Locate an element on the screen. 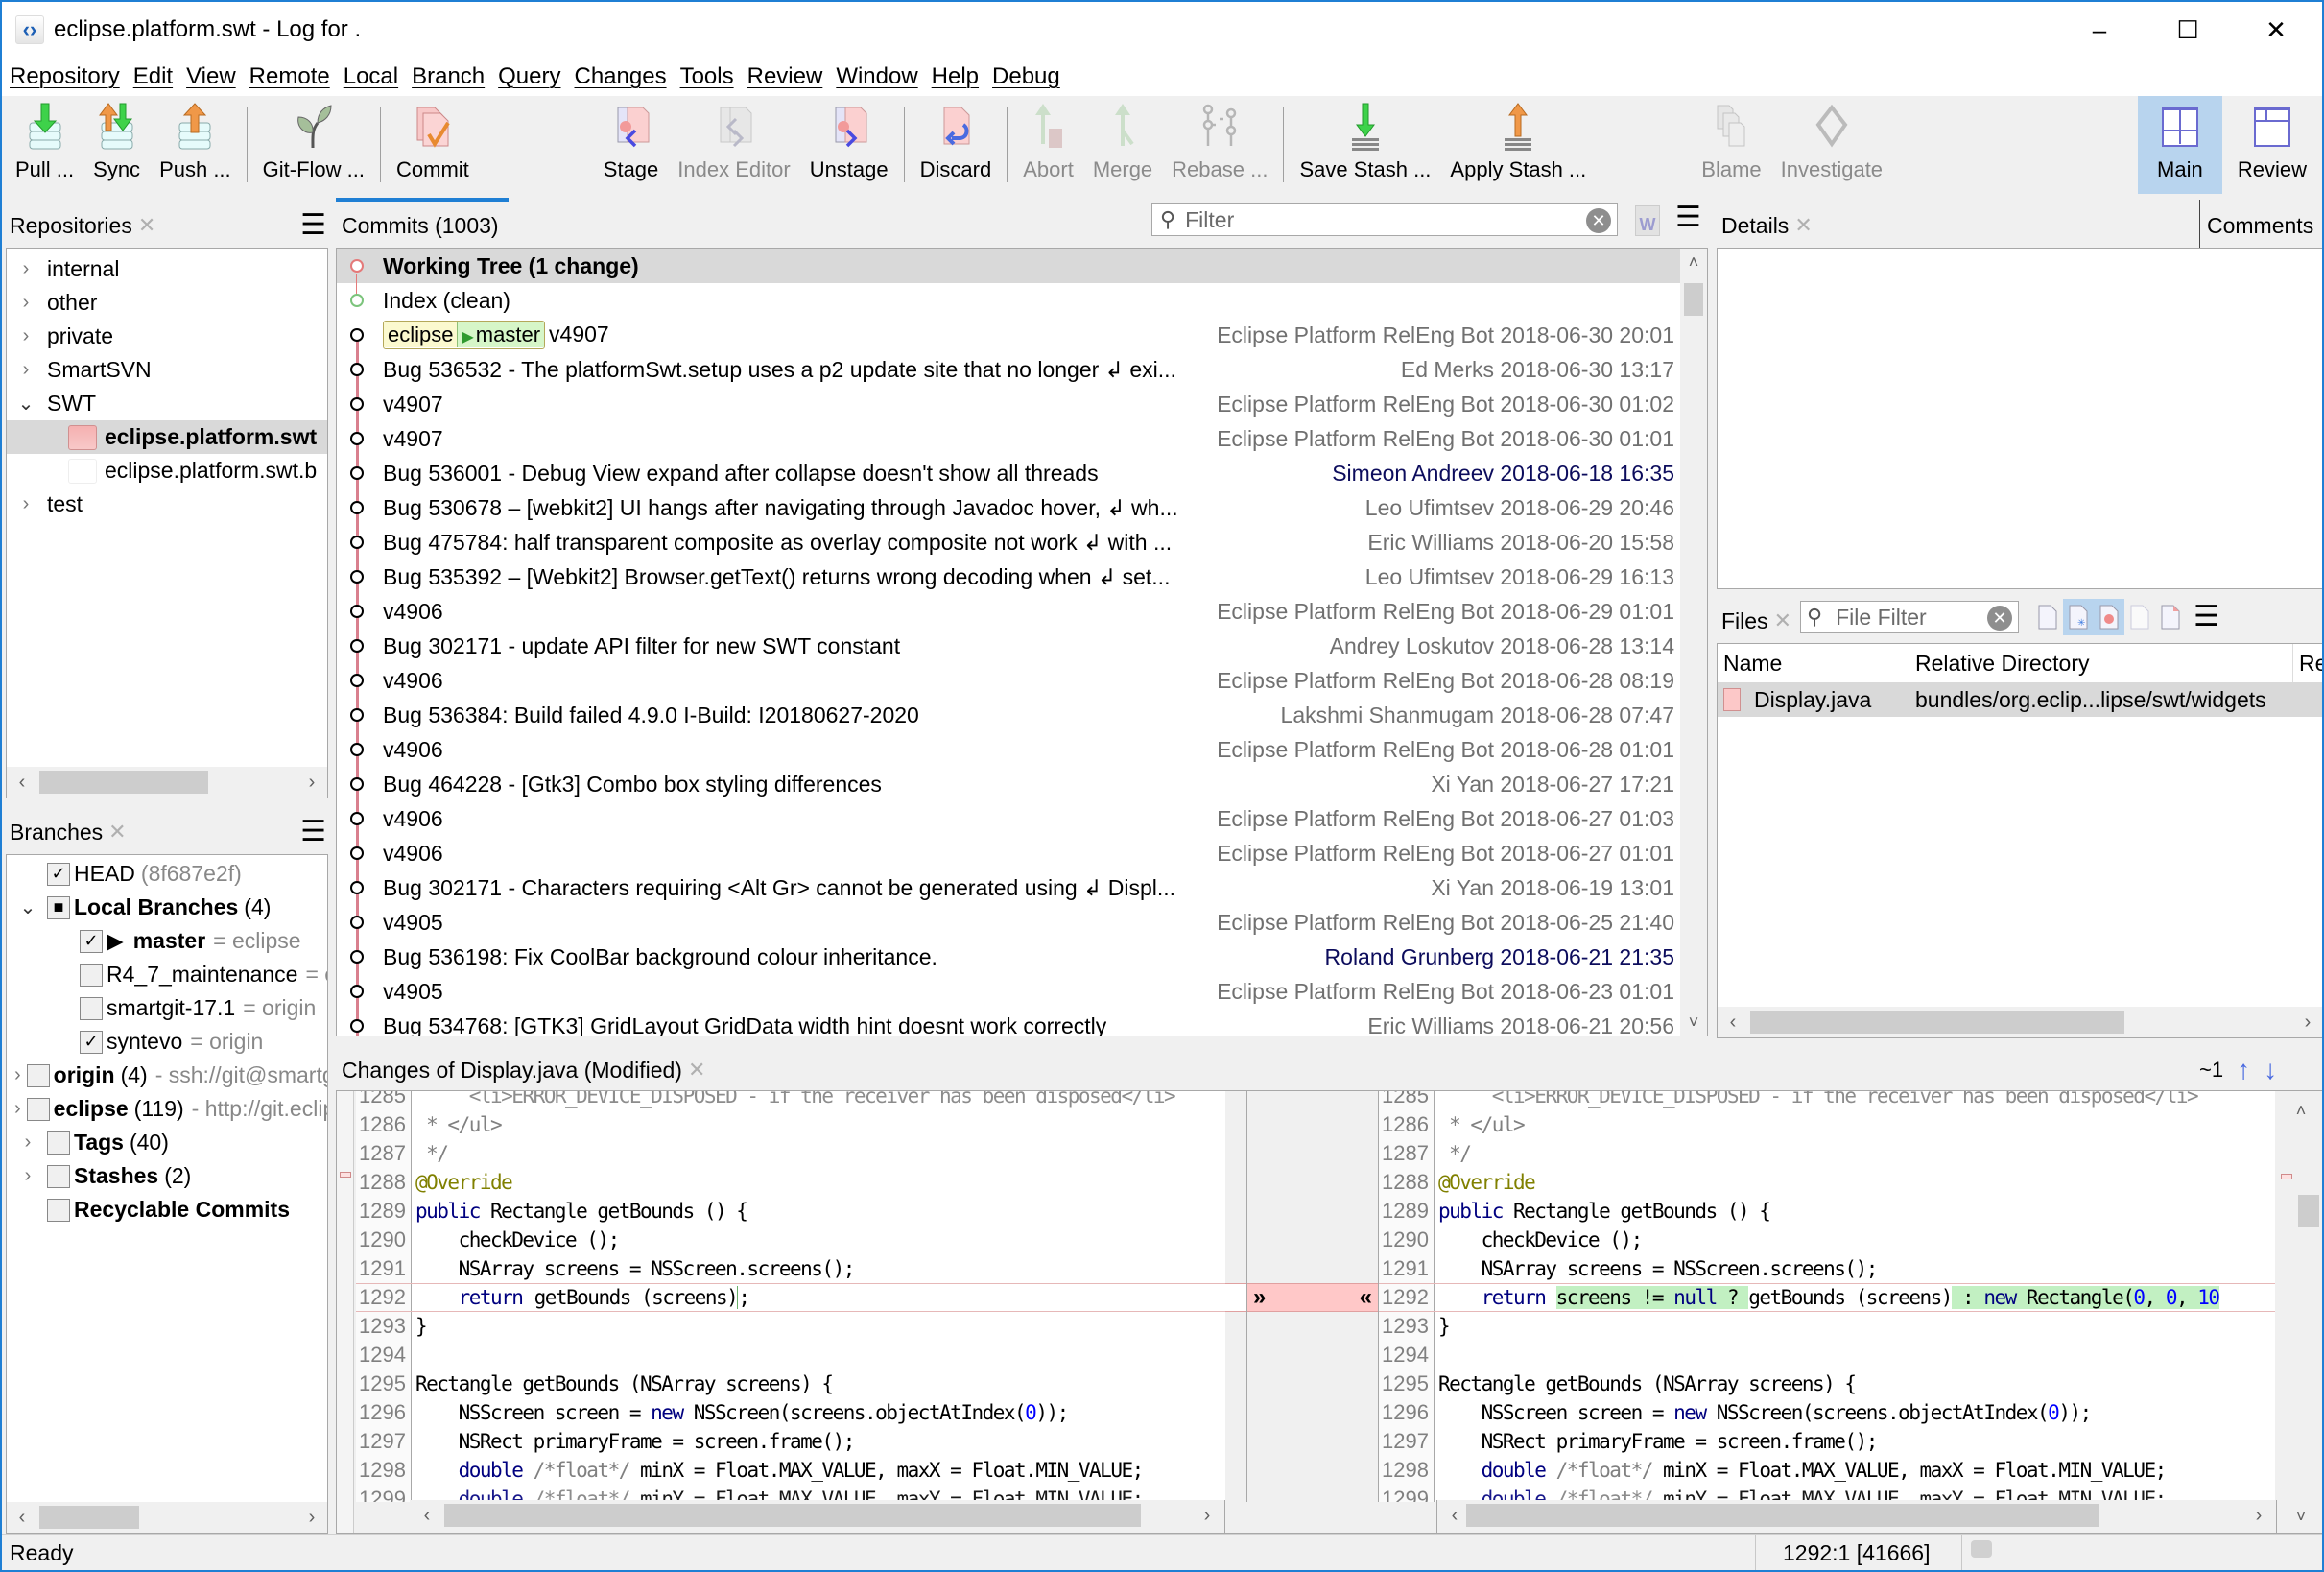 The image size is (2324, 1572). menu-edit: Edit is located at coordinates (153, 76).